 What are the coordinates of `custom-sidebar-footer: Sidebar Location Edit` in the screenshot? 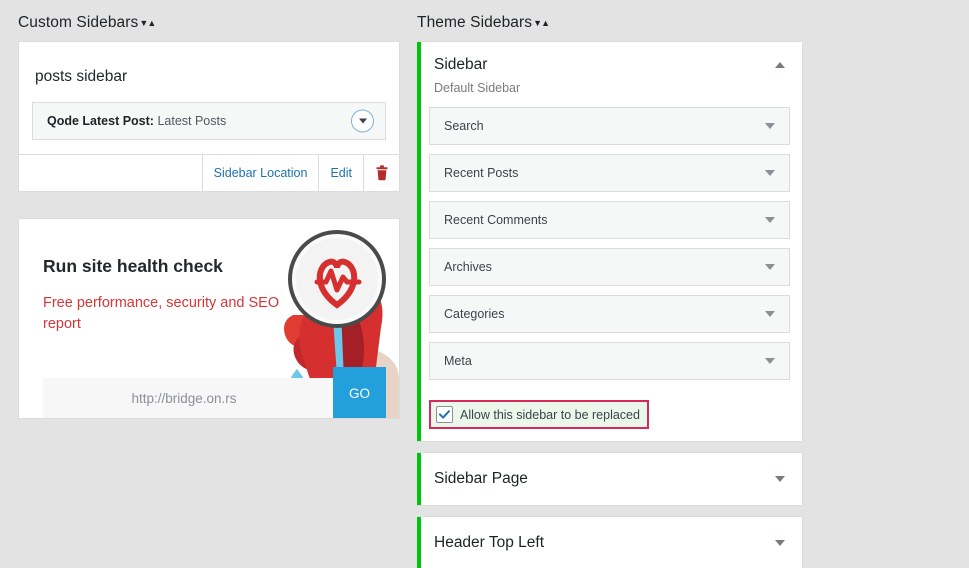 It's located at (209, 172).